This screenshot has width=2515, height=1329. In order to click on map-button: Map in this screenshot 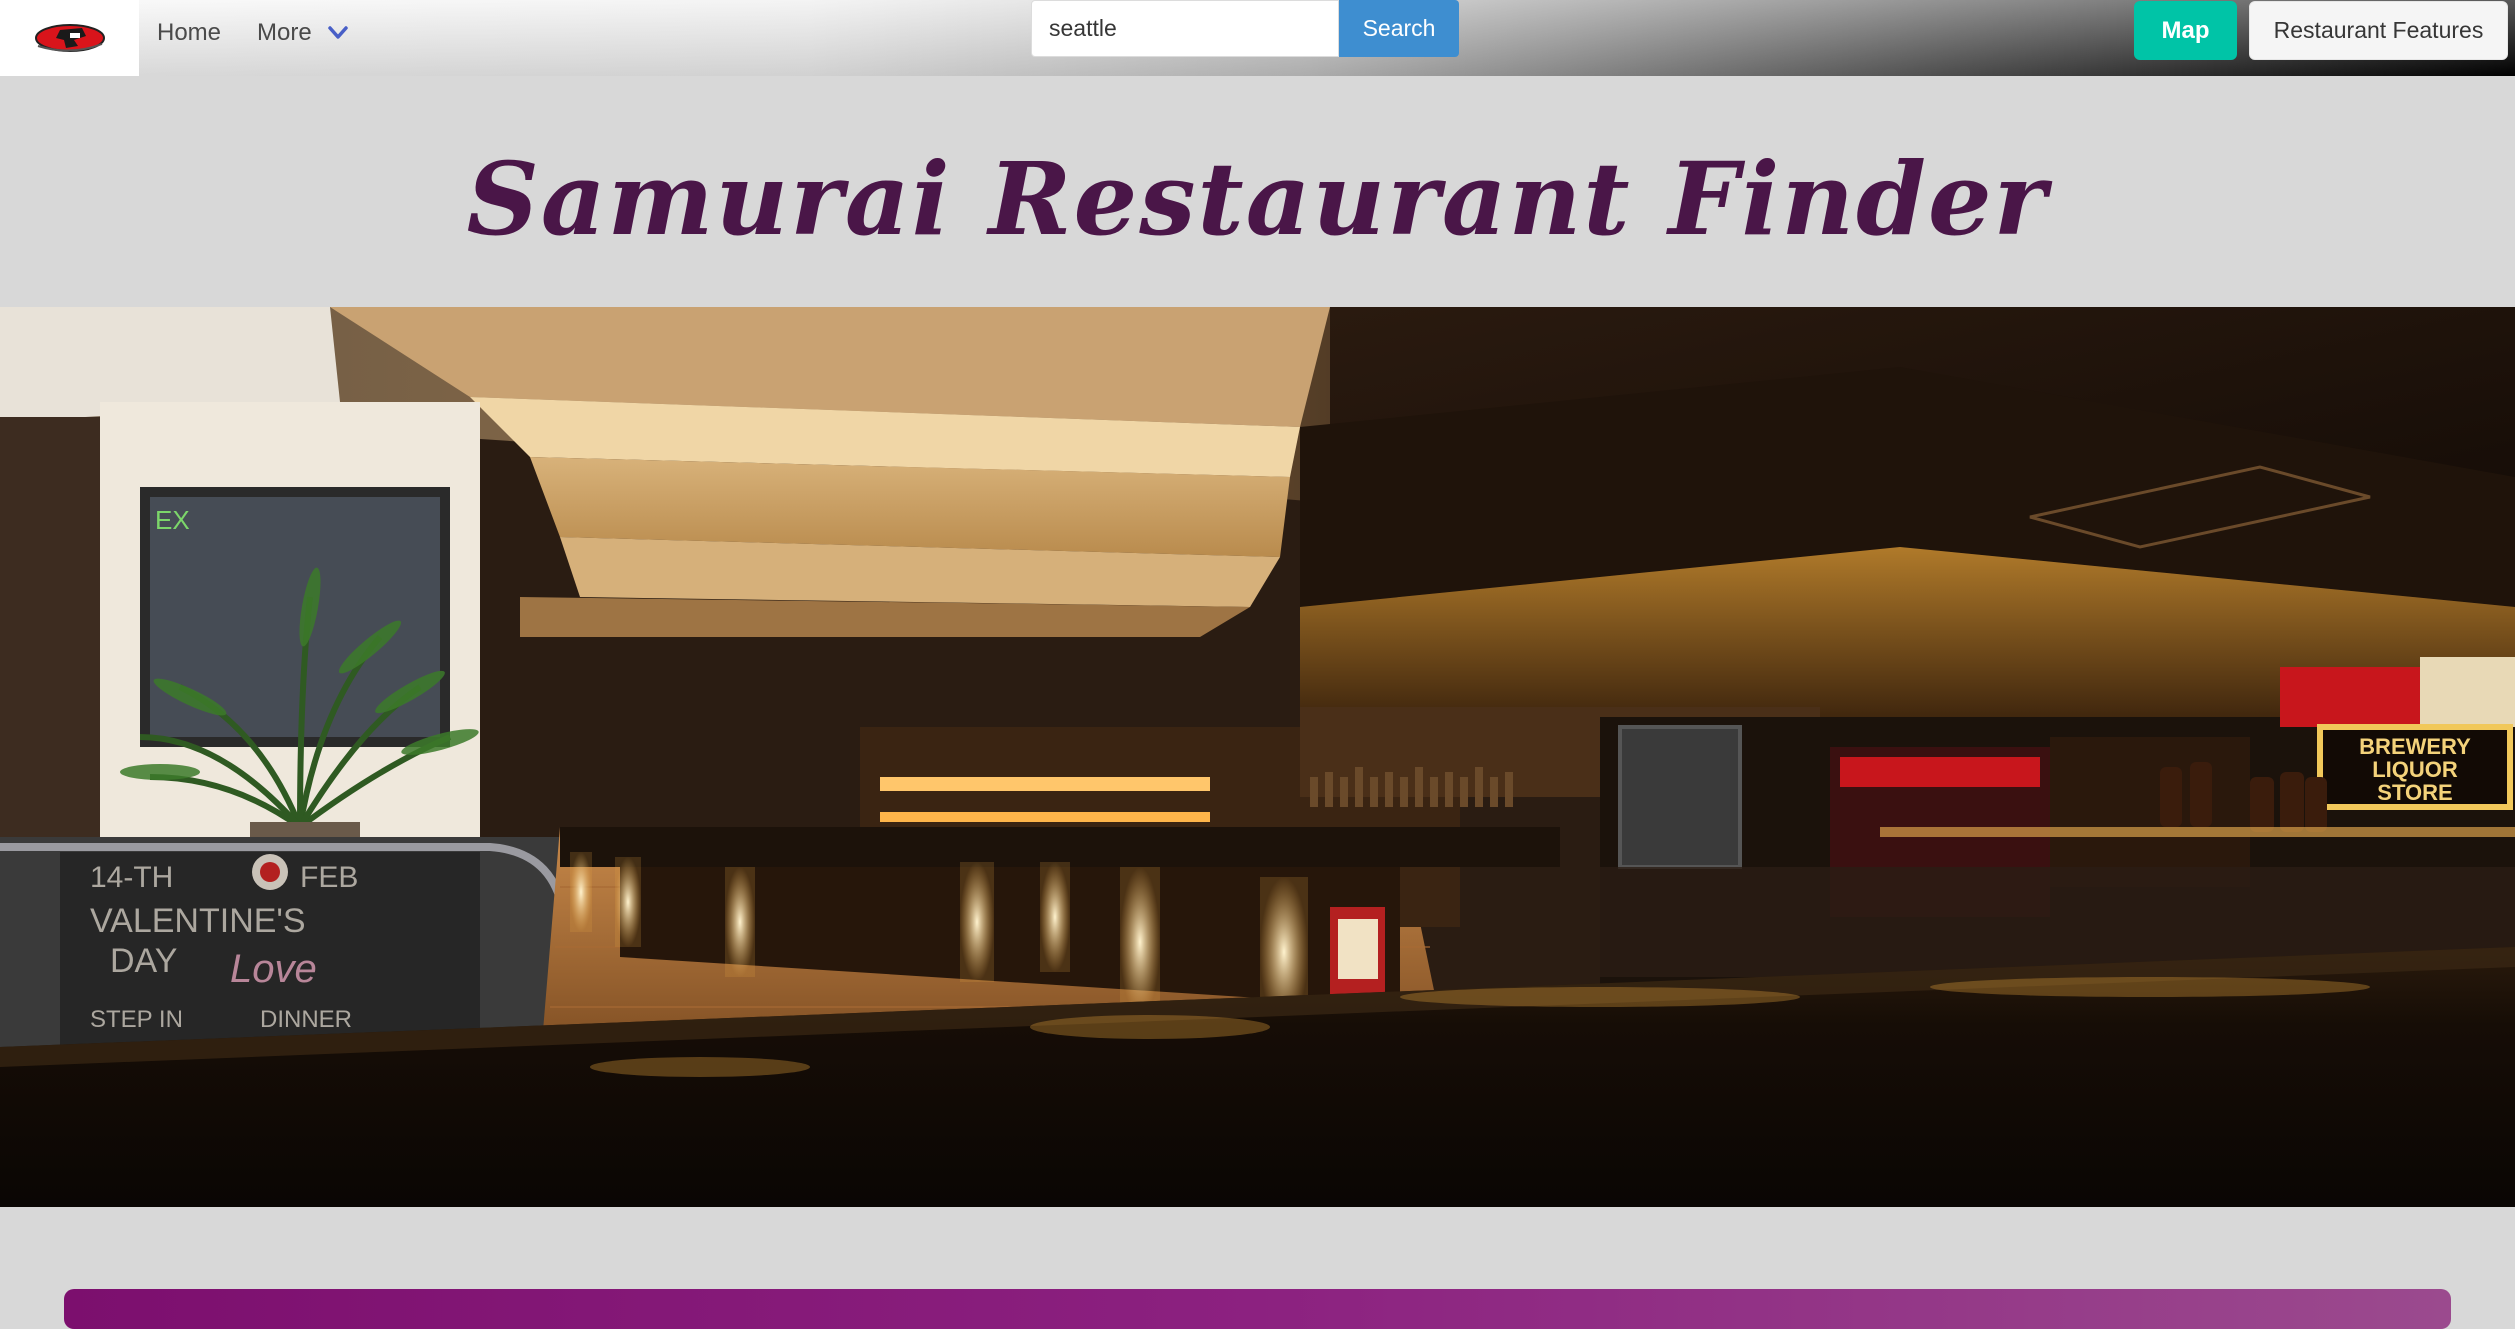, I will do `click(2185, 30)`.